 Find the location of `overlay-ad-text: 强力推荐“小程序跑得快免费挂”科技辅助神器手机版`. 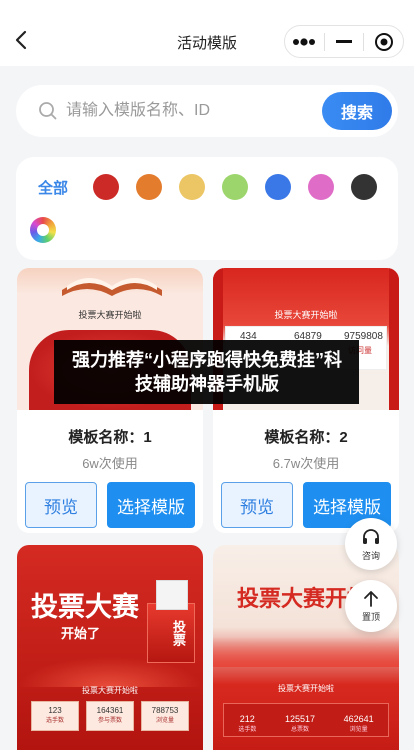

overlay-ad-text: 强力推荐“小程序跑得快免费挂”科技辅助神器手机版 is located at coordinates (207, 372).